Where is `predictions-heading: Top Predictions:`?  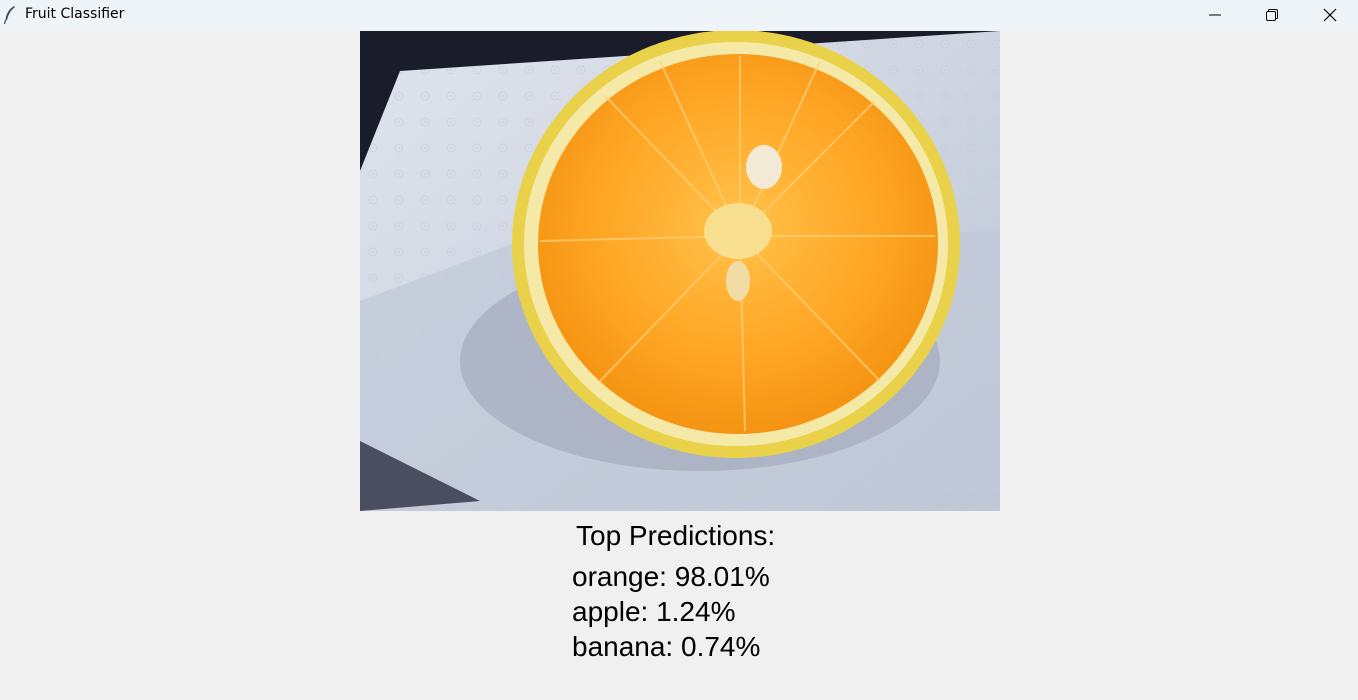 predictions-heading: Top Predictions: is located at coordinates (676, 536).